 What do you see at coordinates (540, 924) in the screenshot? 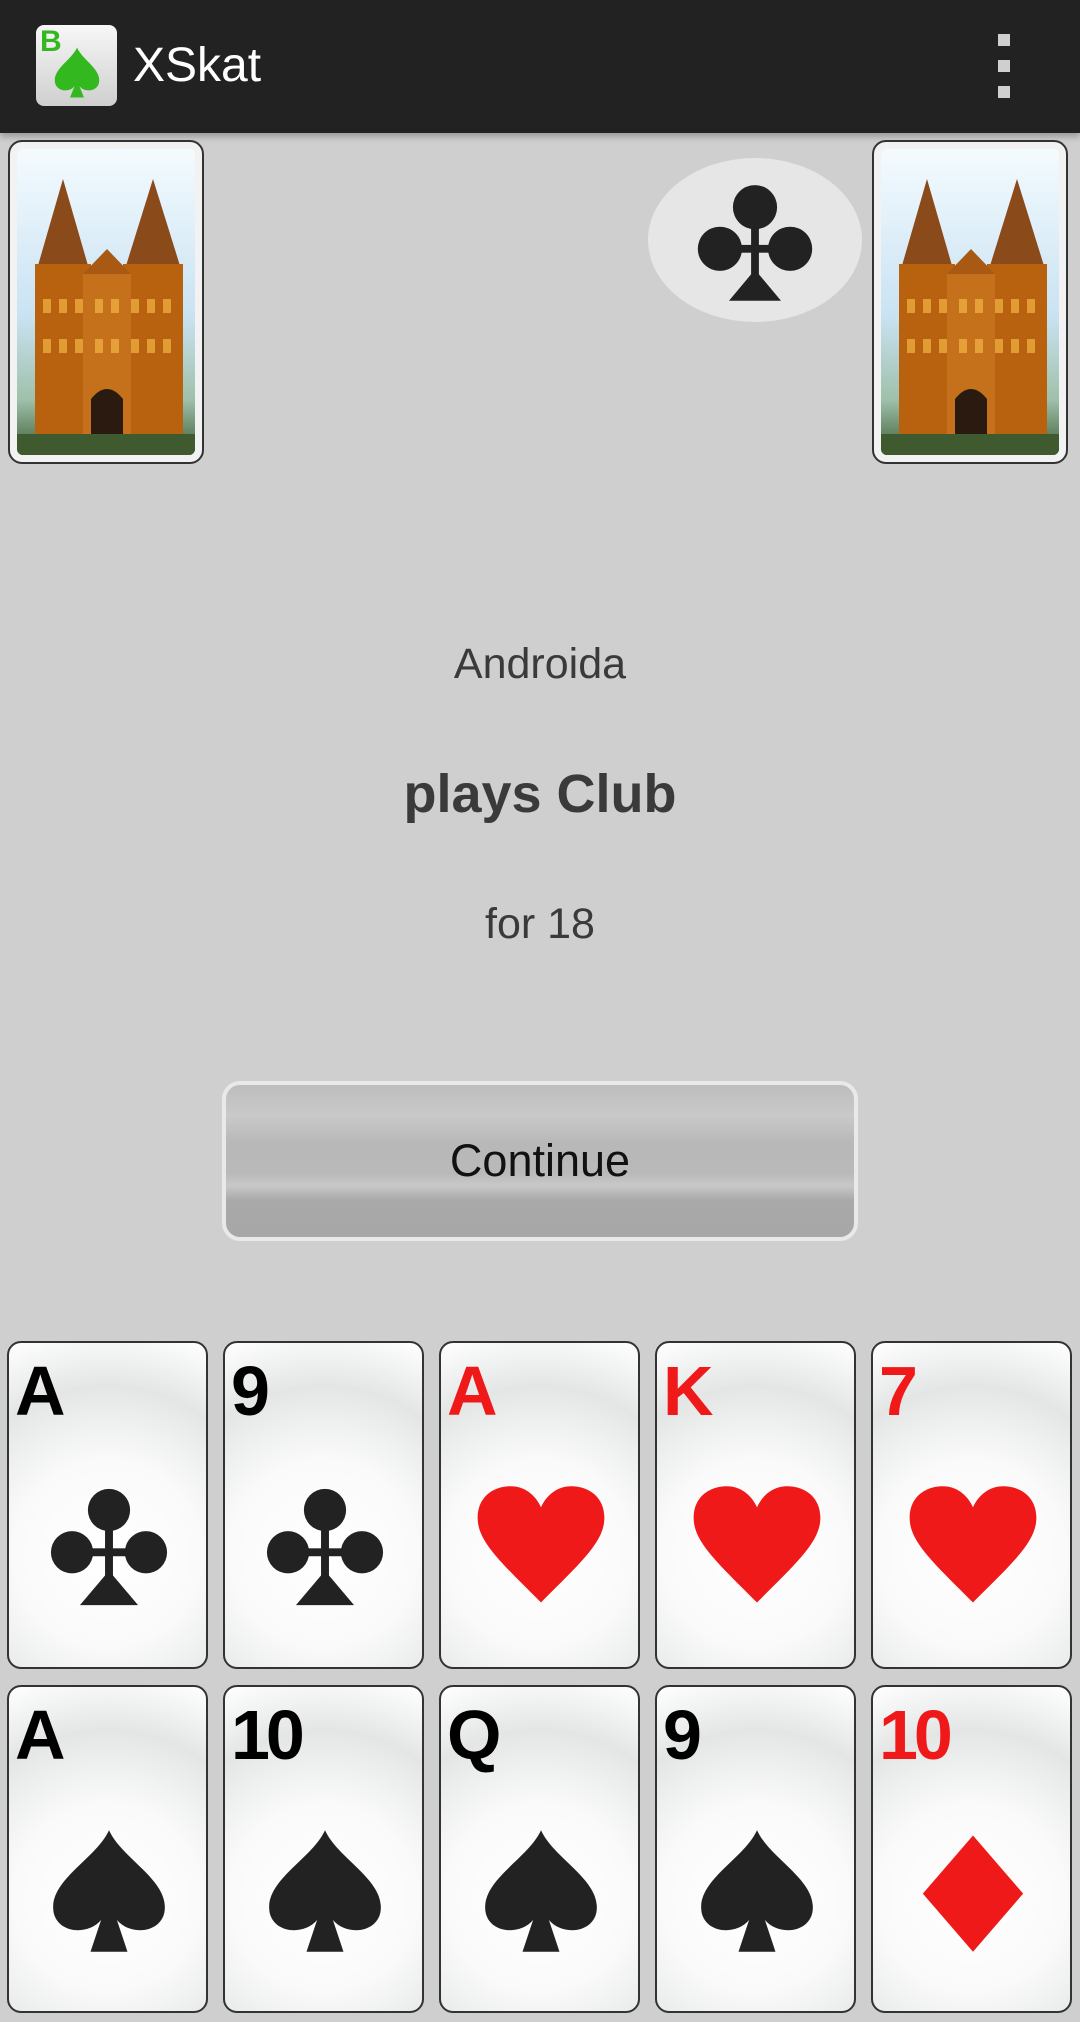
I see `bid-value-text: for 18` at bounding box center [540, 924].